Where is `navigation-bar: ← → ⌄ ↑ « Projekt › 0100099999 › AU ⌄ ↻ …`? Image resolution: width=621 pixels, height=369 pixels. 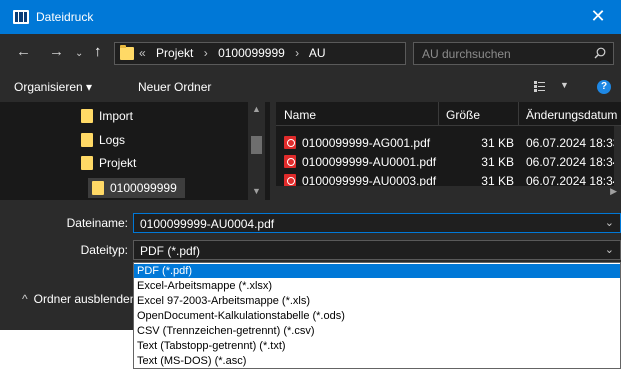
navigation-bar: ← → ⌄ ↑ « Projekt › 0100099999 › AU ⌄ ↻ … is located at coordinates (310, 53).